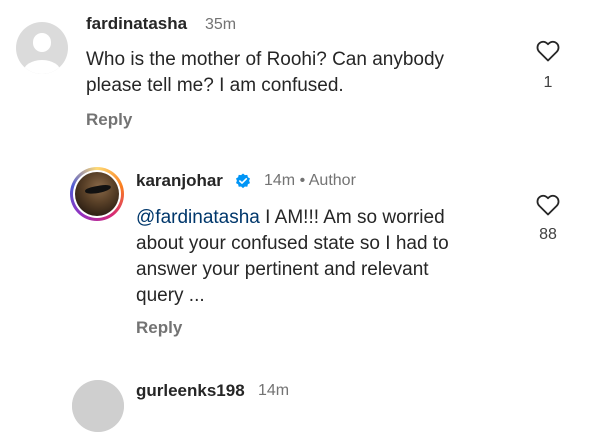  I want to click on like-count: 88, so click(548, 234).